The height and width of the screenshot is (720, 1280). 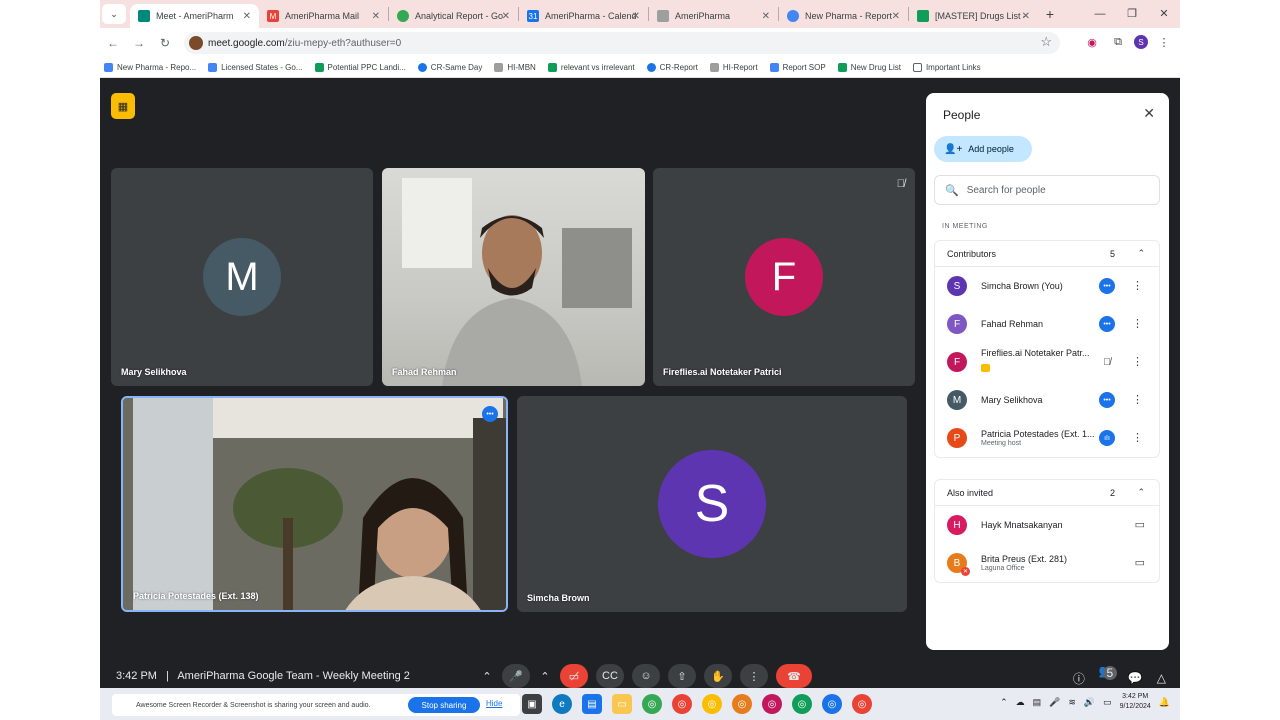 What do you see at coordinates (487, 676) in the screenshot?
I see `mic-options-chevron-icon: ⌃` at bounding box center [487, 676].